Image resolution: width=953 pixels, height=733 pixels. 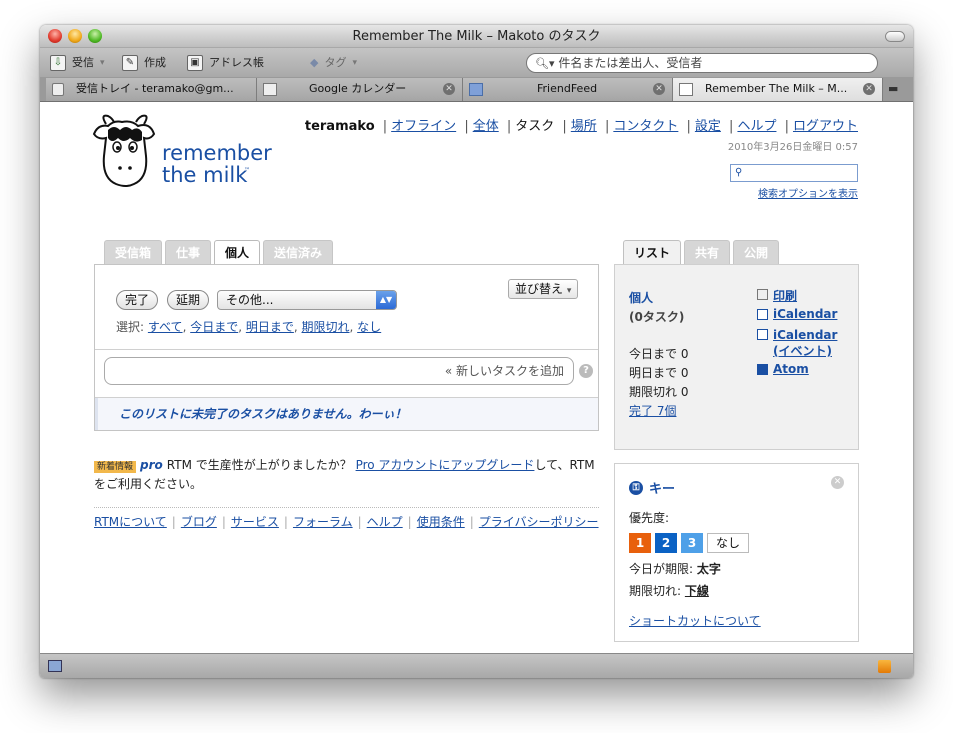 I want to click on addressbook-icon: ▣, so click(x=195, y=63).